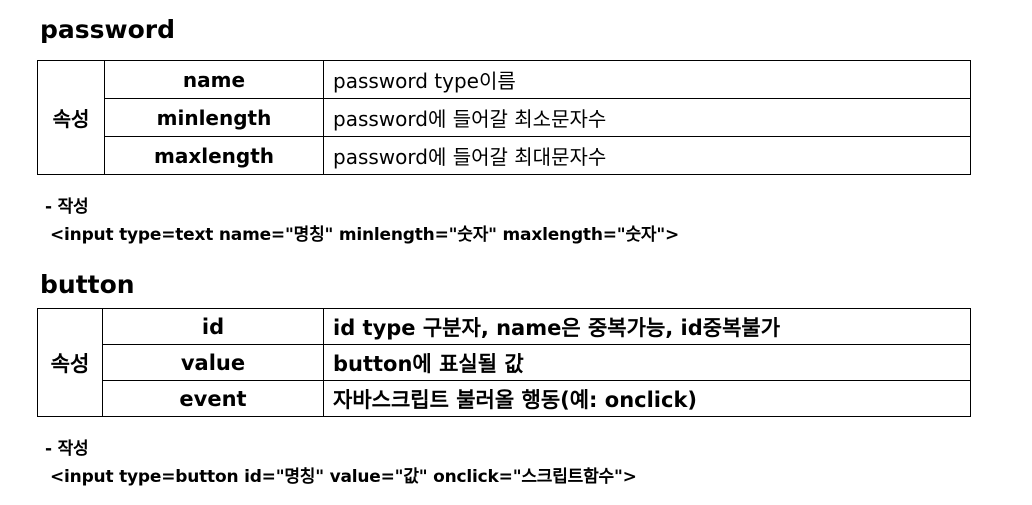  What do you see at coordinates (213, 398) in the screenshot?
I see `attribute-name: event` at bounding box center [213, 398].